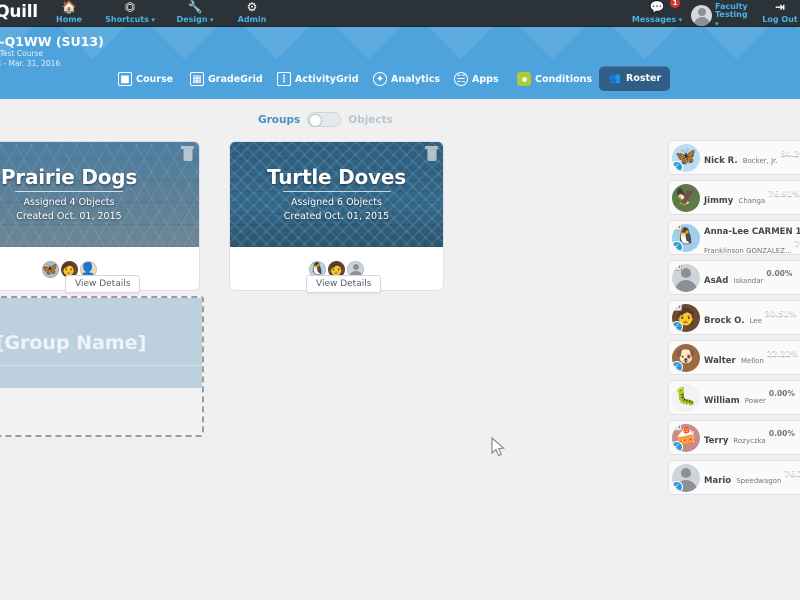  I want to click on app-logo: eQuill, so click(19, 12).